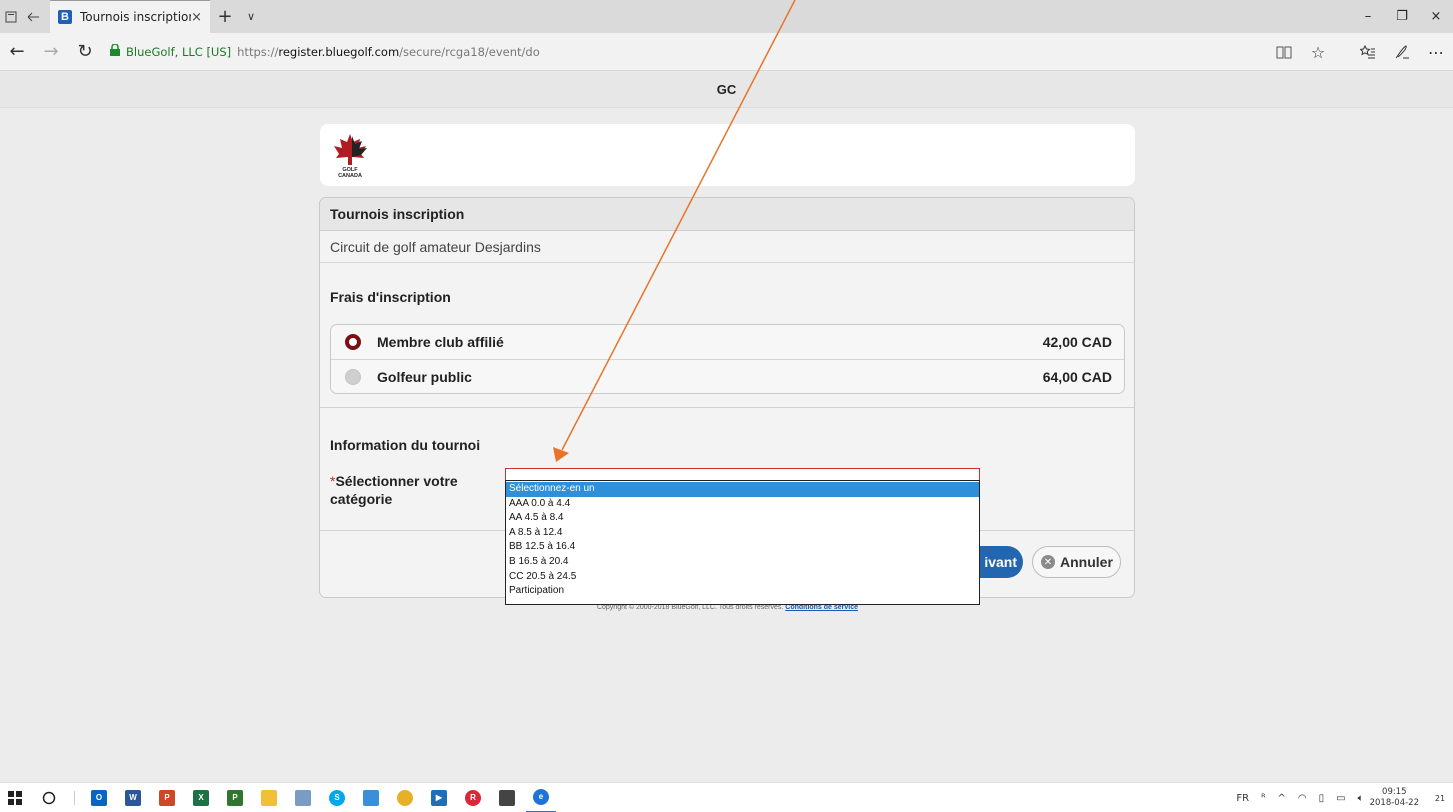 Image resolution: width=1453 pixels, height=812 pixels. What do you see at coordinates (1077, 376) in the screenshot?
I see `fee-price: 64,00 CAD` at bounding box center [1077, 376].